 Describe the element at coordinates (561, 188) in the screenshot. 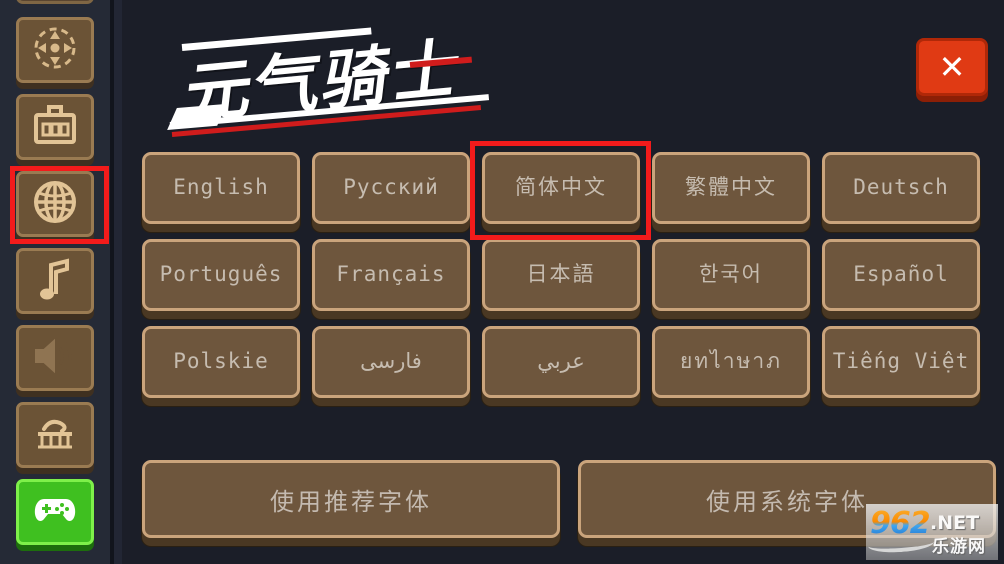

I see `language-button-simplified-chinese: 简体中文` at that location.